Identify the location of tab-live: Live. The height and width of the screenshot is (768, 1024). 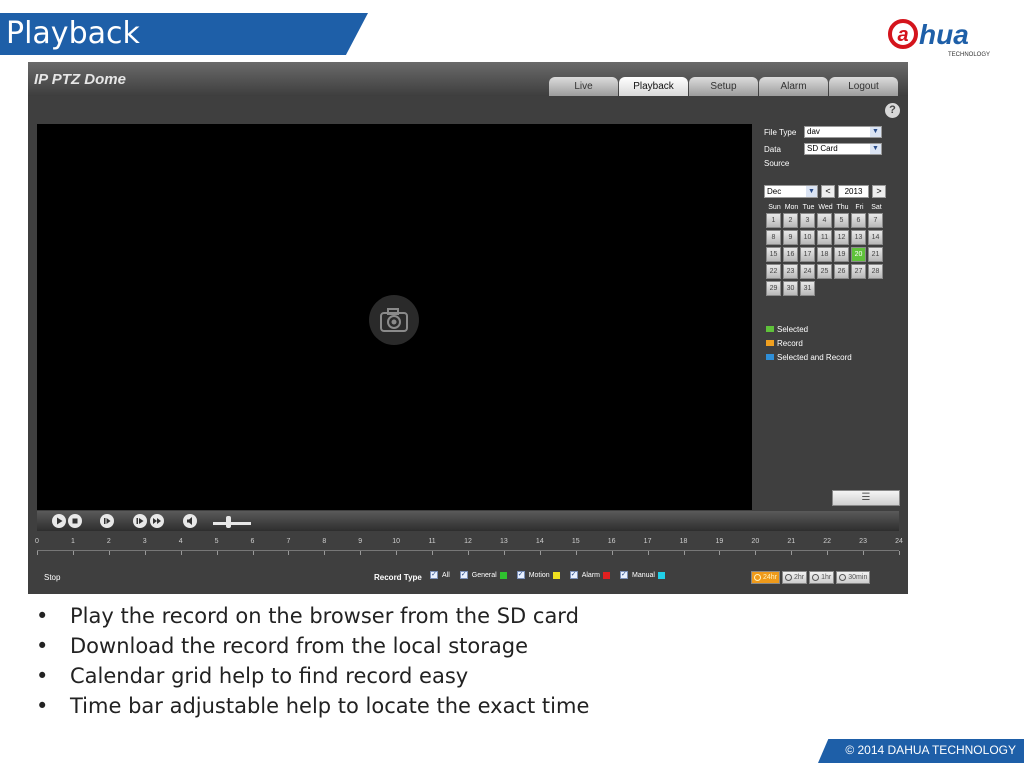
(583, 86).